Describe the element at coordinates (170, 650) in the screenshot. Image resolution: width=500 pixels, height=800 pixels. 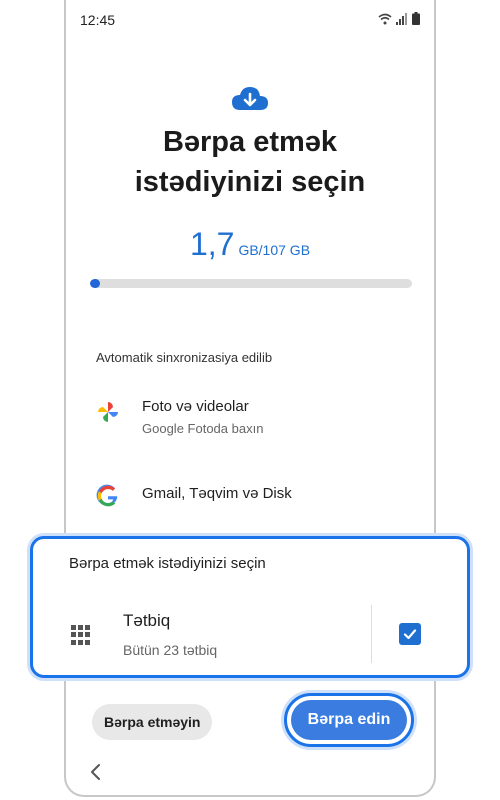
I see `app-item-count: Bütün 23 tətbiq` at that location.